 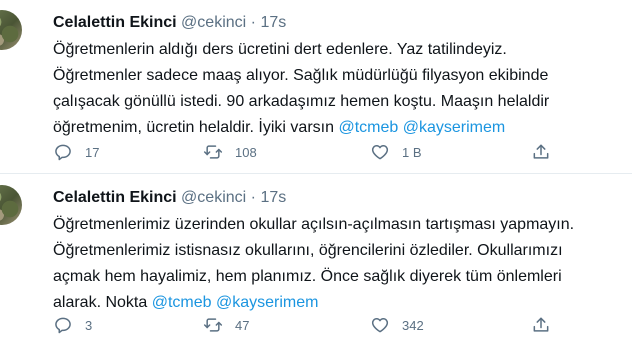 I want to click on retweet-button: 108, so click(x=230, y=152).